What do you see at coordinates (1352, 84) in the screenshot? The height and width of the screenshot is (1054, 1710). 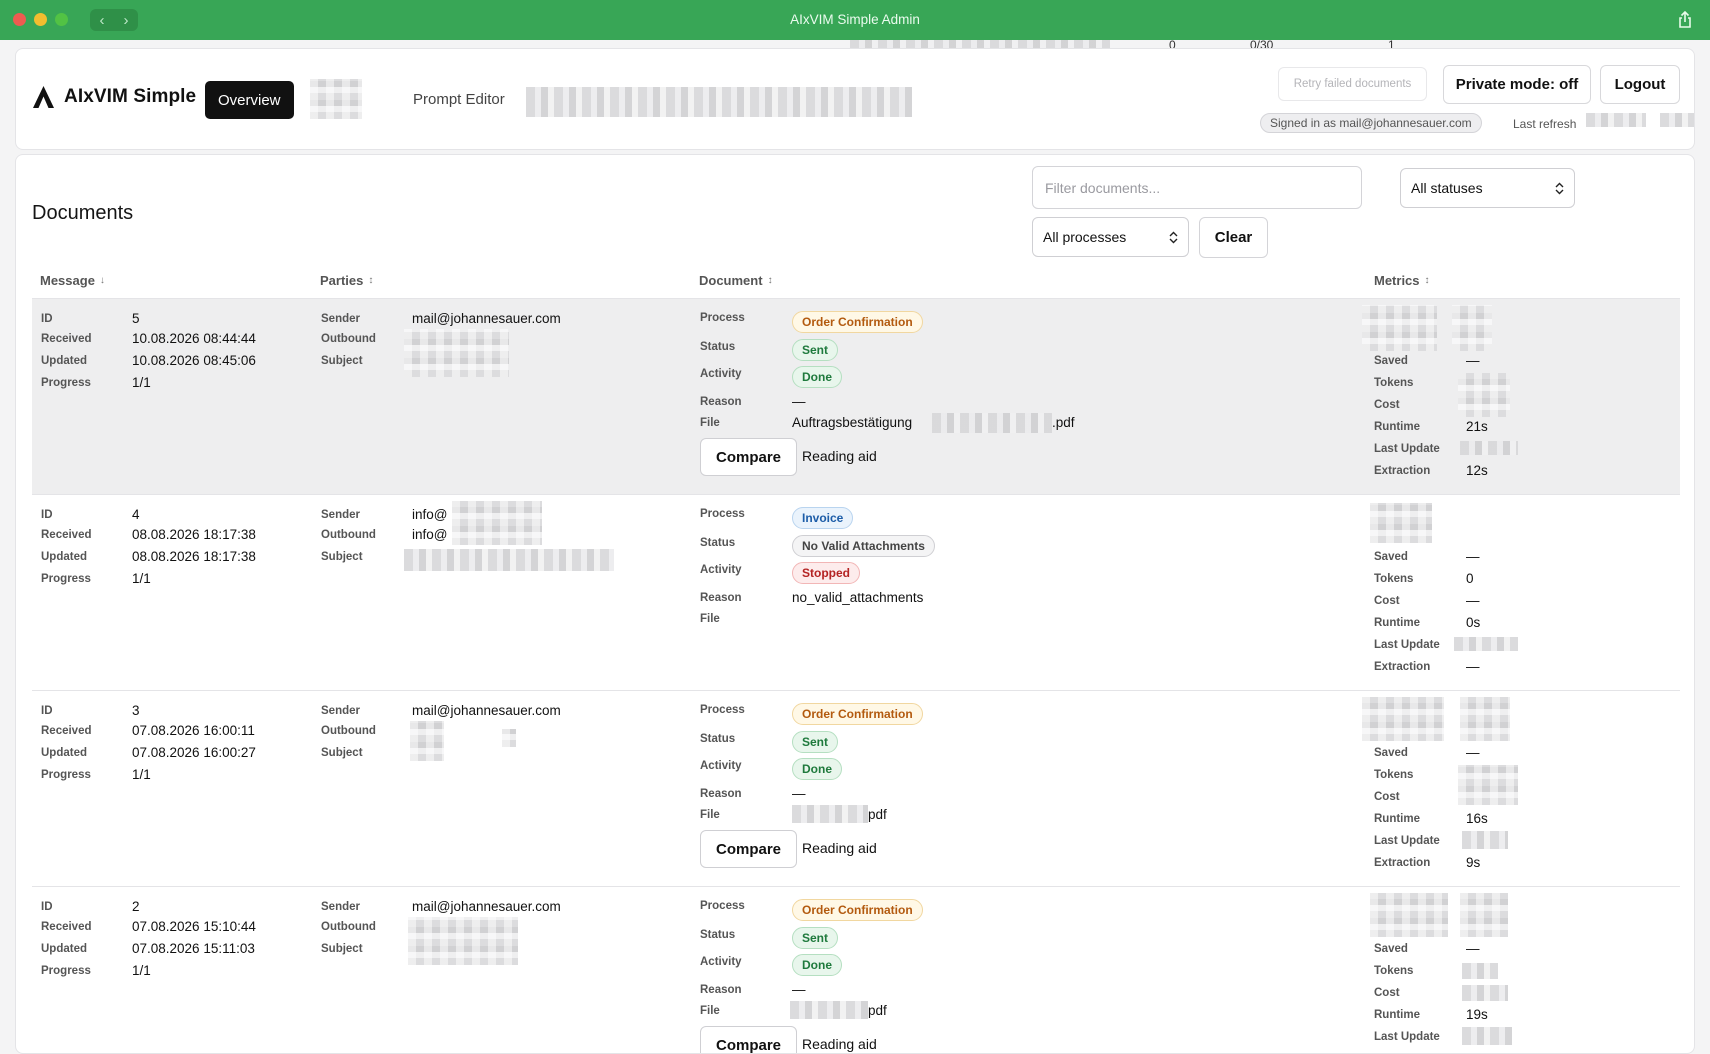 I see `retry-failed-button: Retry failed documents` at bounding box center [1352, 84].